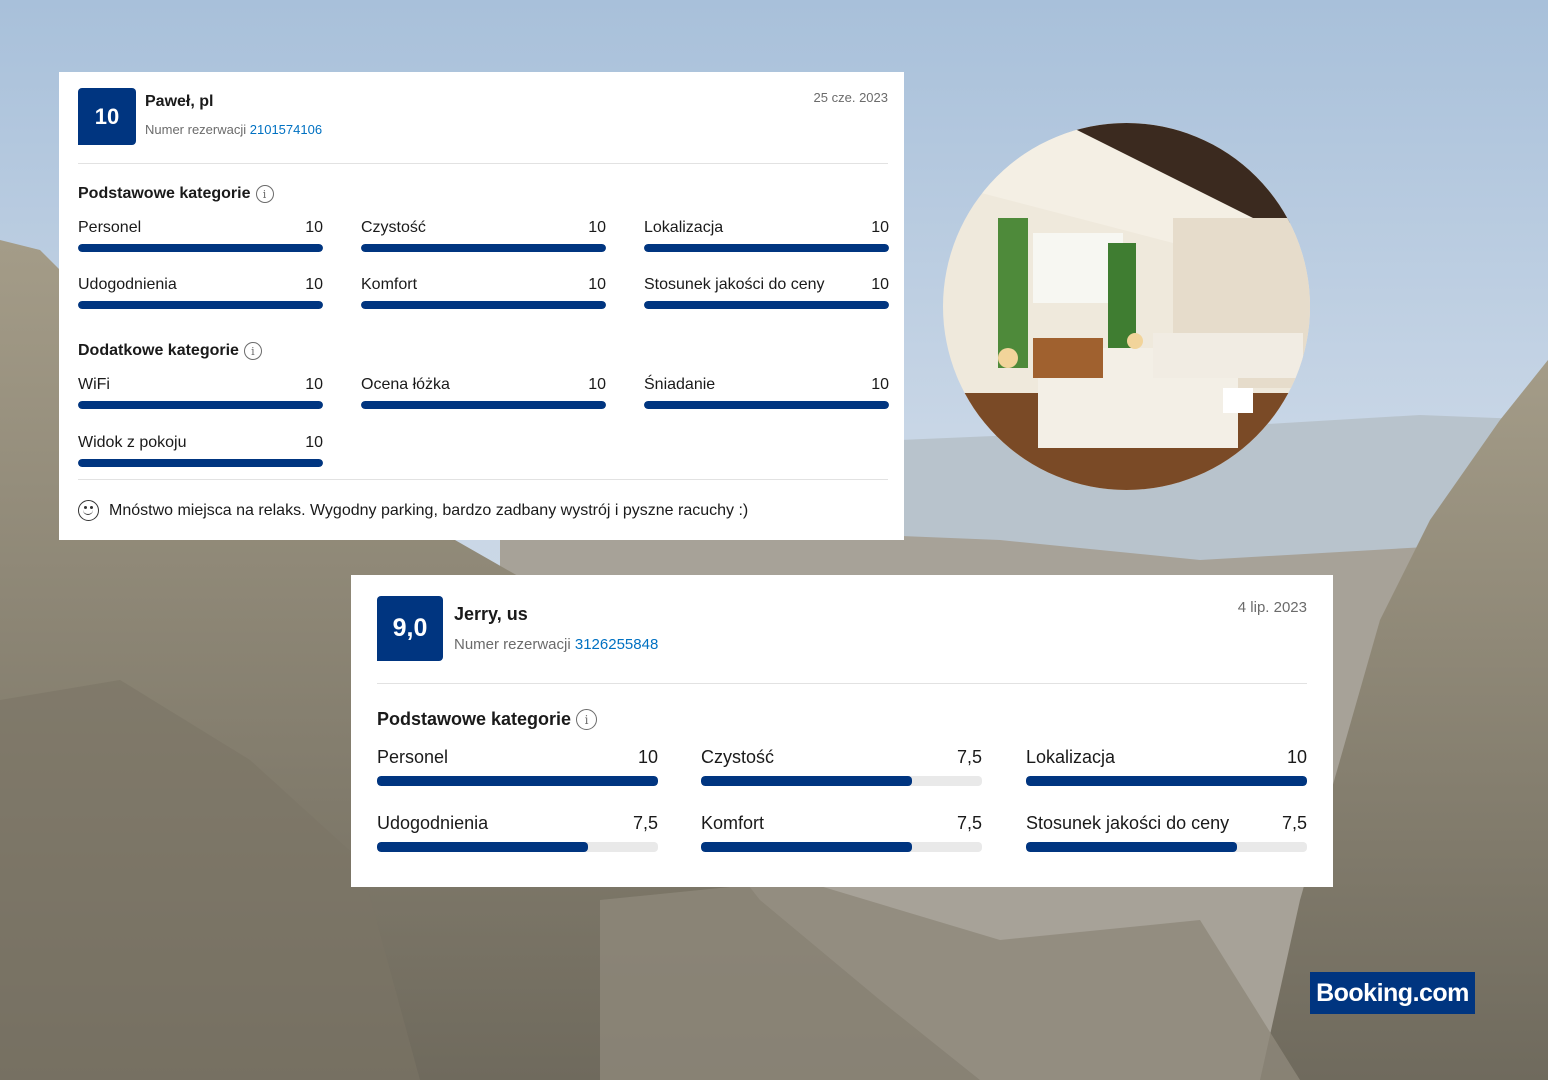 This screenshot has height=1080, width=1548. Describe the element at coordinates (405, 384) in the screenshot. I see `category-label: Ocena łóżka` at that location.